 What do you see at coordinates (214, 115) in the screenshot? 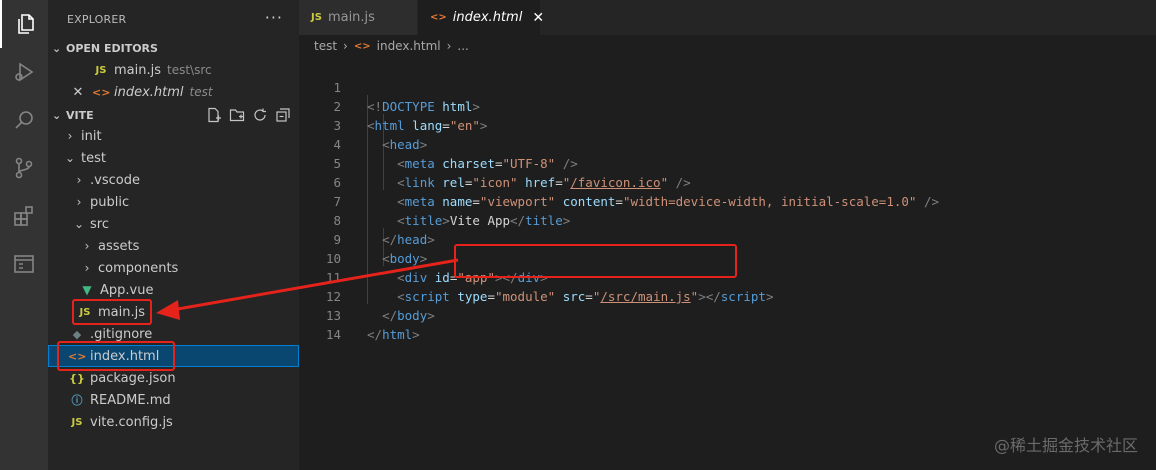
I see `new-file-icon` at bounding box center [214, 115].